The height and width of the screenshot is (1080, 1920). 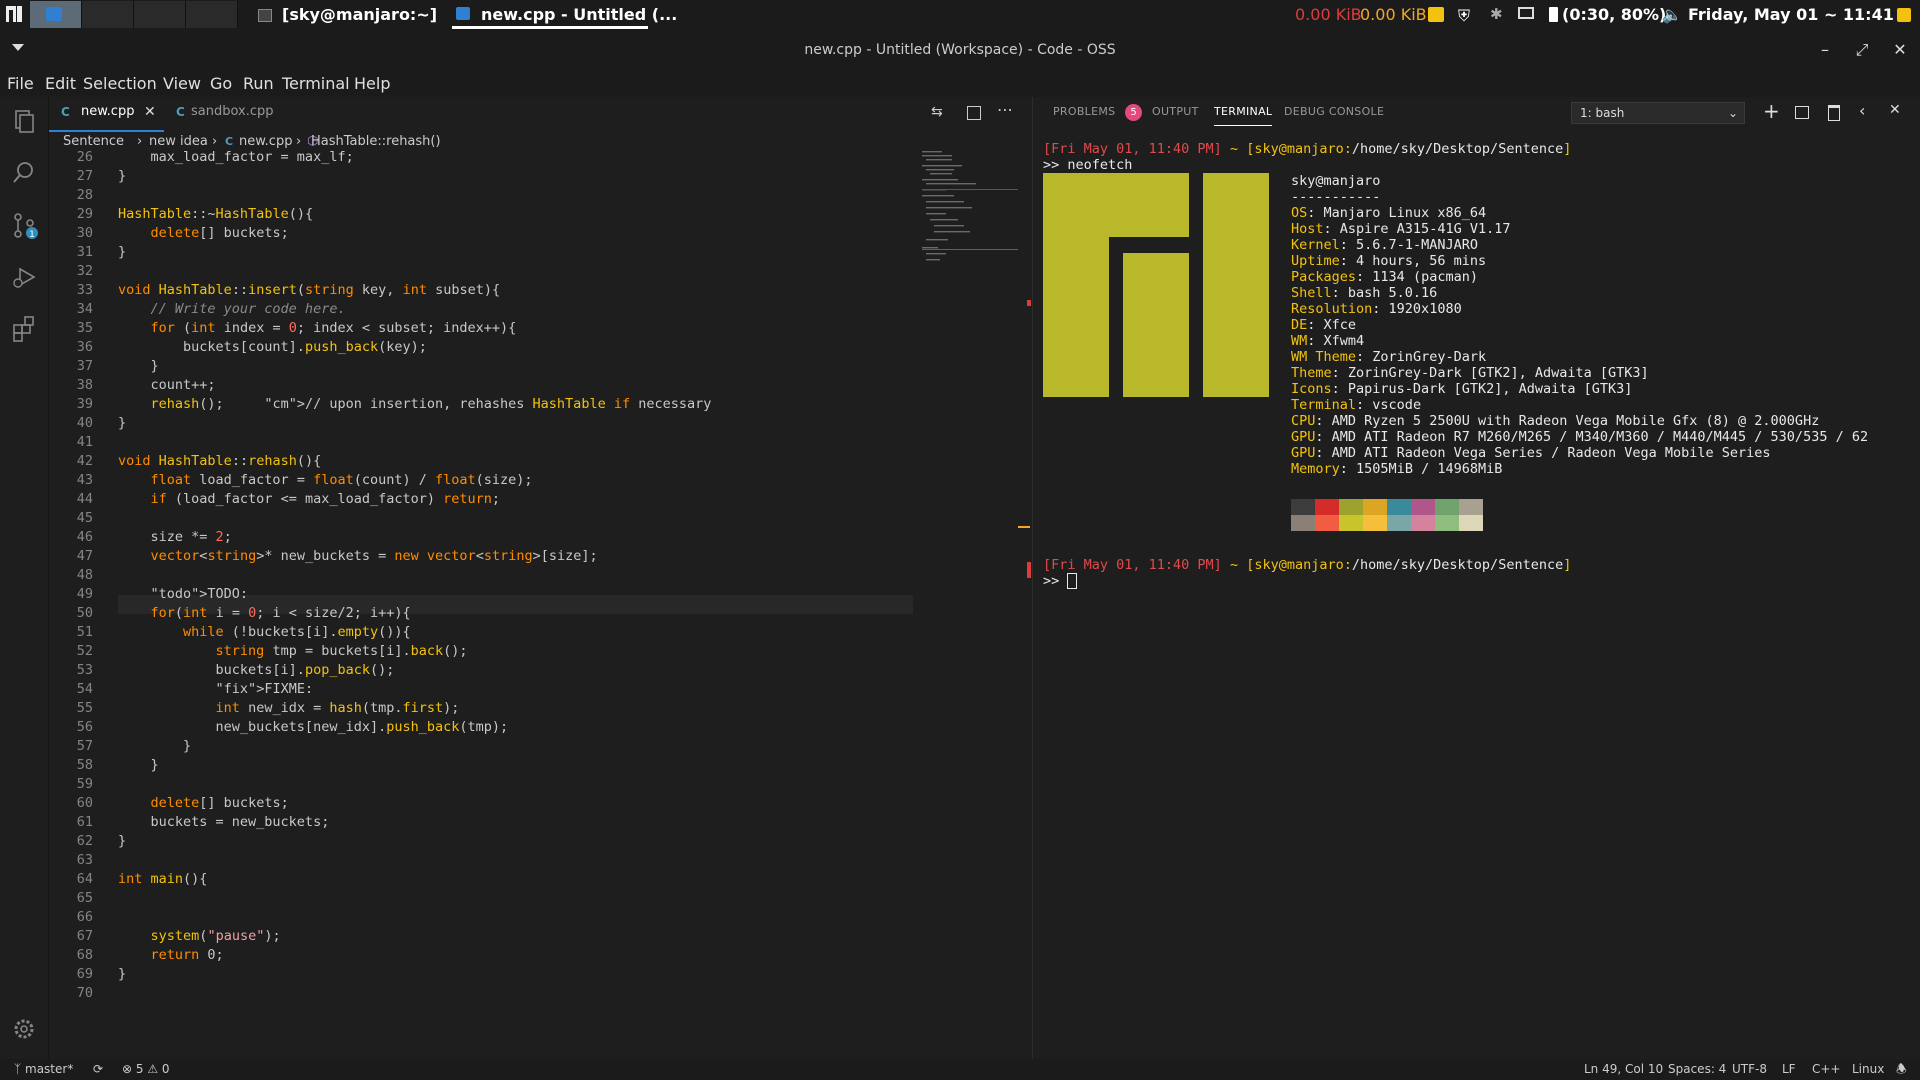 What do you see at coordinates (359, 15) in the screenshot?
I see `taskbar-terminal: [sky@manjaro:~]` at bounding box center [359, 15].